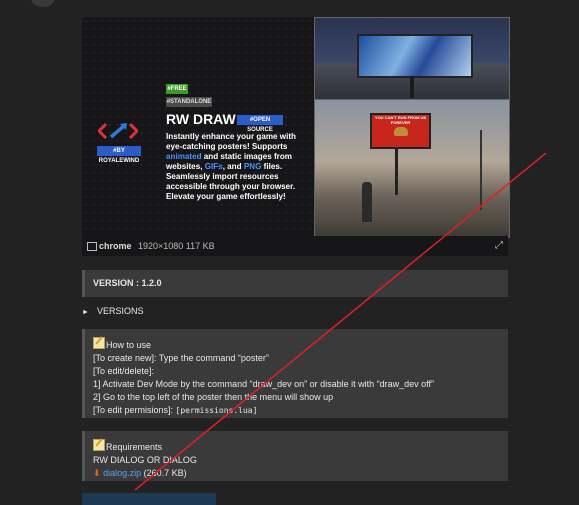  What do you see at coordinates (145, 460) in the screenshot?
I see `requirements-line: RW DIALOG OR DIALOG` at bounding box center [145, 460].